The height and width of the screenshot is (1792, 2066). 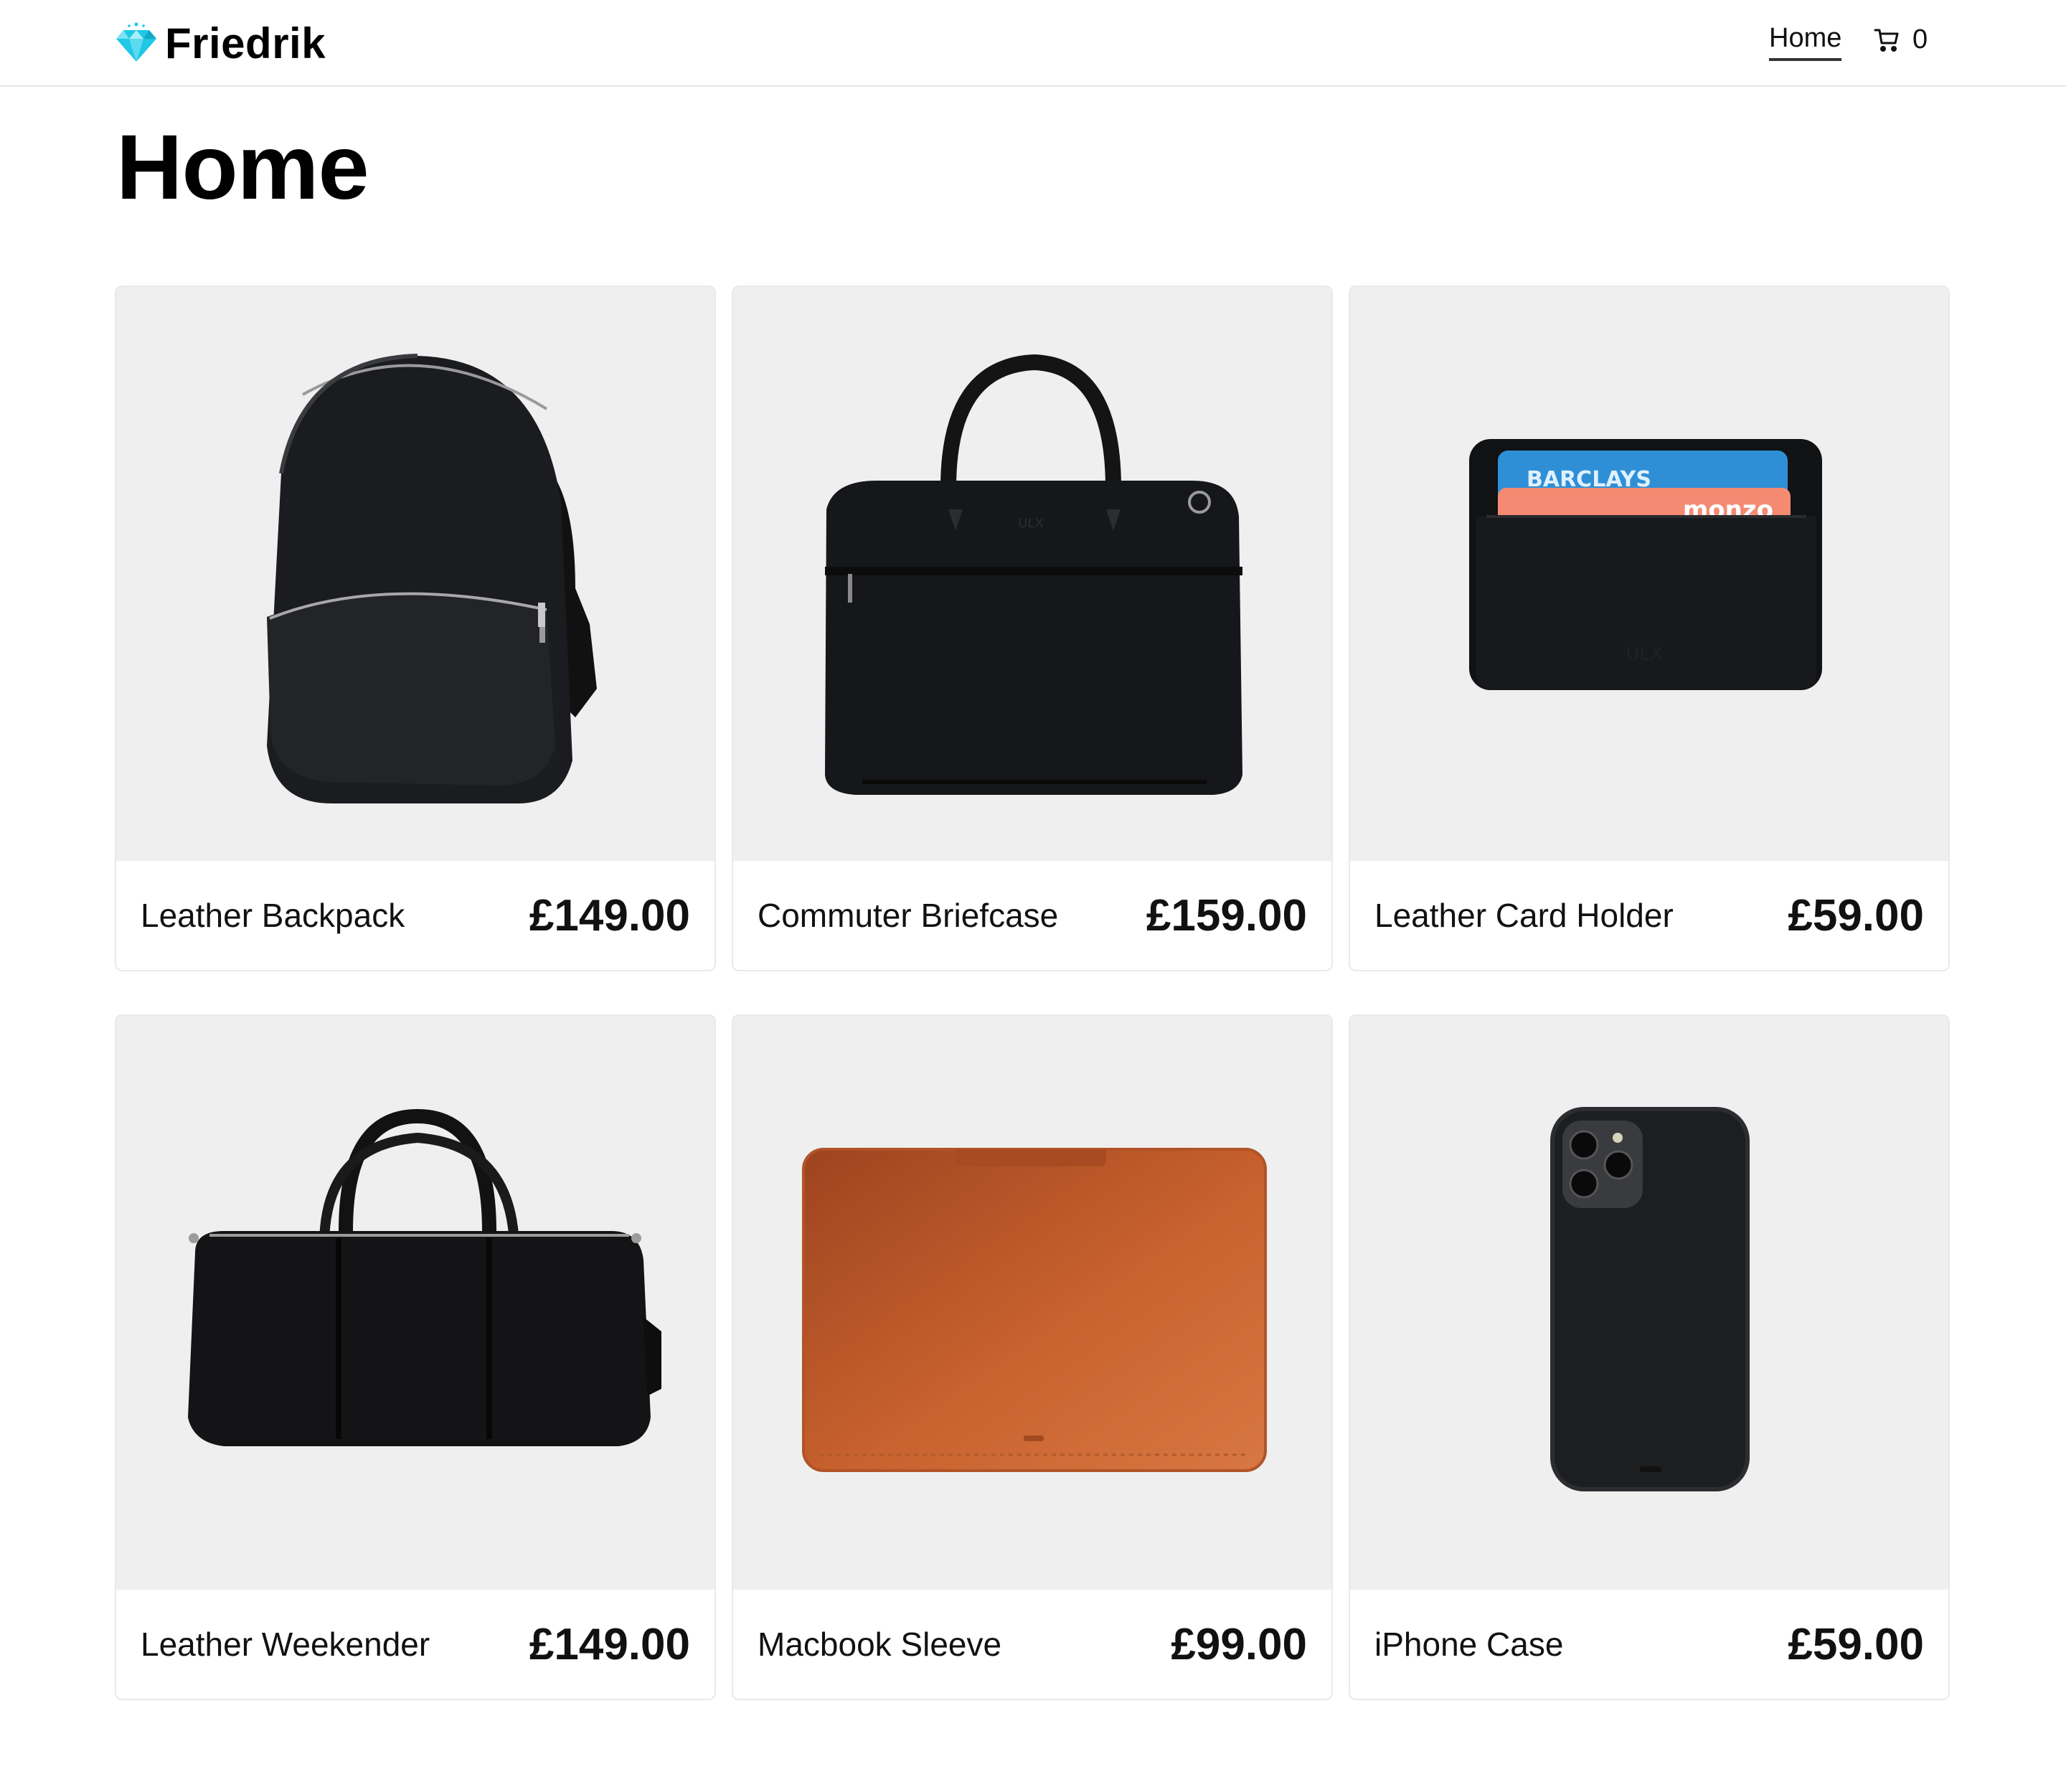 I want to click on product-card: ULX Commuter Briefcase £159.00, so click(x=1032, y=628).